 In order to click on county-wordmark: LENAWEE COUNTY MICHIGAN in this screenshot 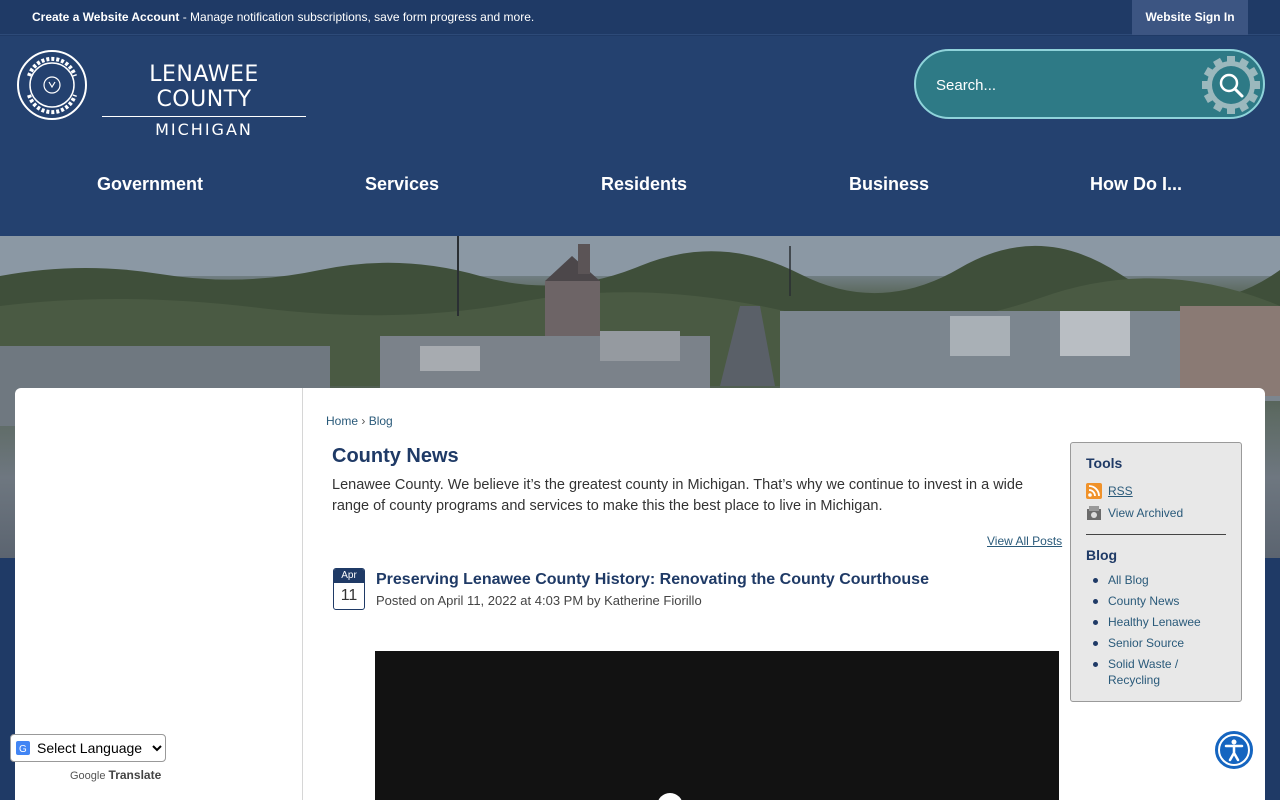, I will do `click(204, 100)`.